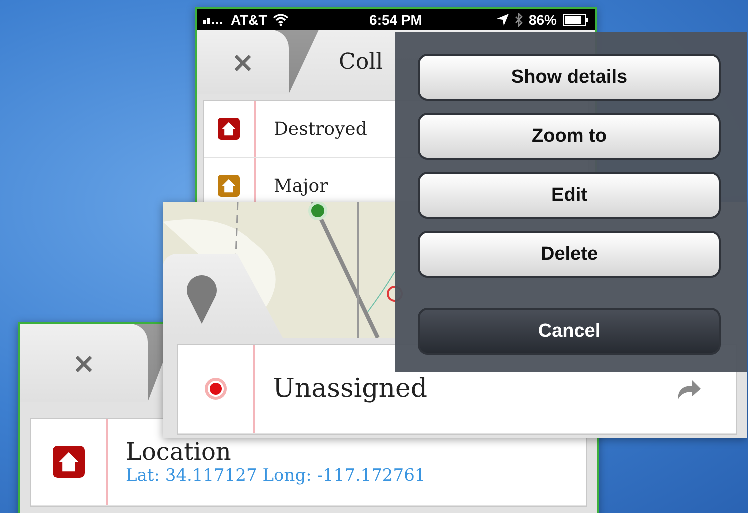 This screenshot has height=513, width=748. I want to click on signal-icon, so click(214, 20).